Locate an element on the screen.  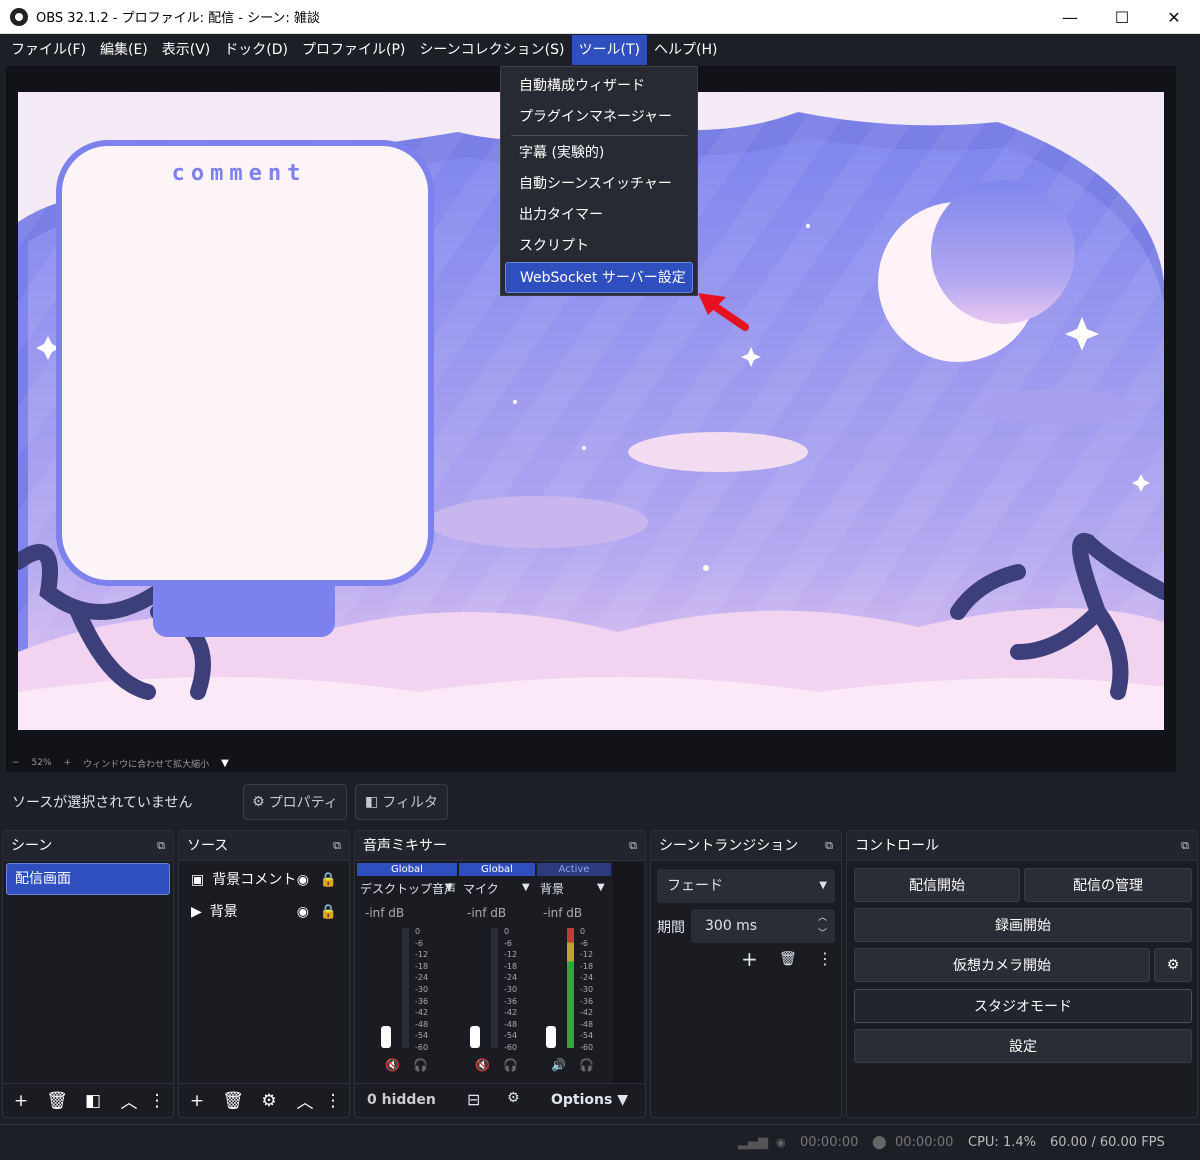
move-scene-up-button: ︿ is located at coordinates (129, 1101).